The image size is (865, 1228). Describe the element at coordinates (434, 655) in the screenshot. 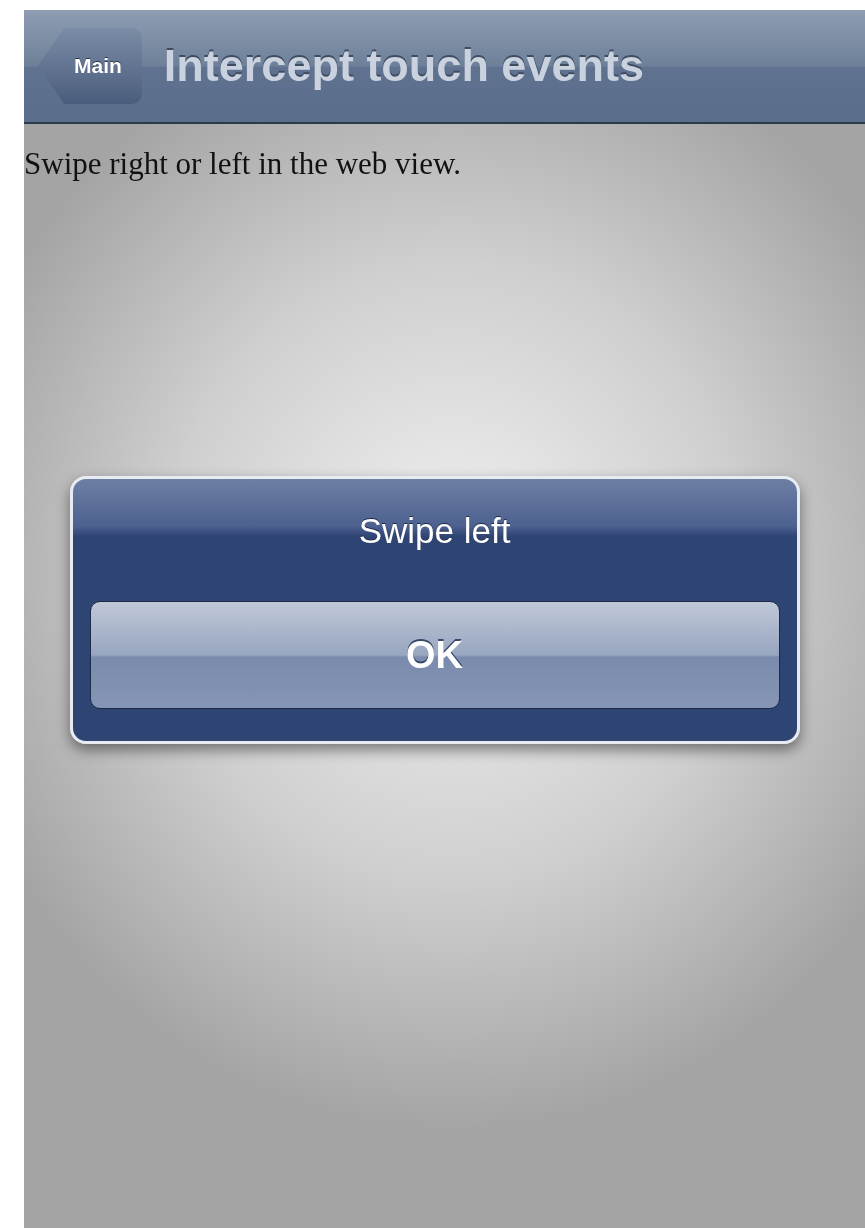

I see `ok-button: OK` at that location.